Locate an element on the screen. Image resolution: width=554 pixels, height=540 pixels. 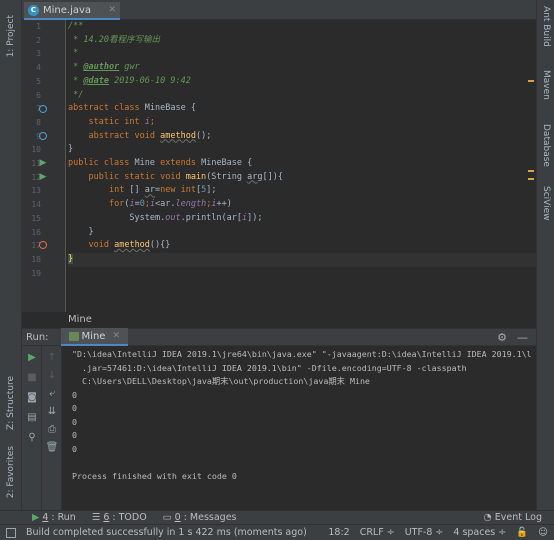
run-main-icon: ▶ is located at coordinates (43, 177).